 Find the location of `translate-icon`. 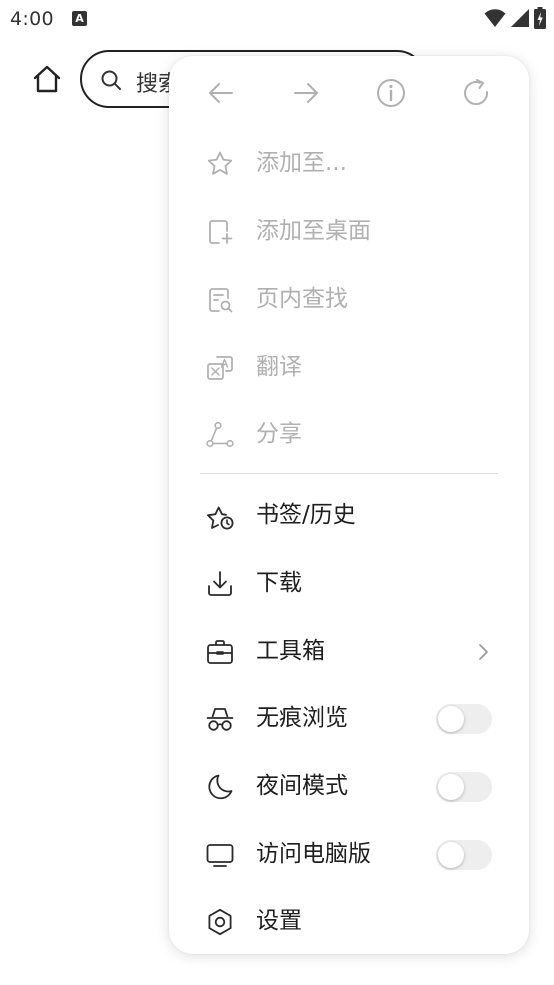

translate-icon is located at coordinates (220, 368).